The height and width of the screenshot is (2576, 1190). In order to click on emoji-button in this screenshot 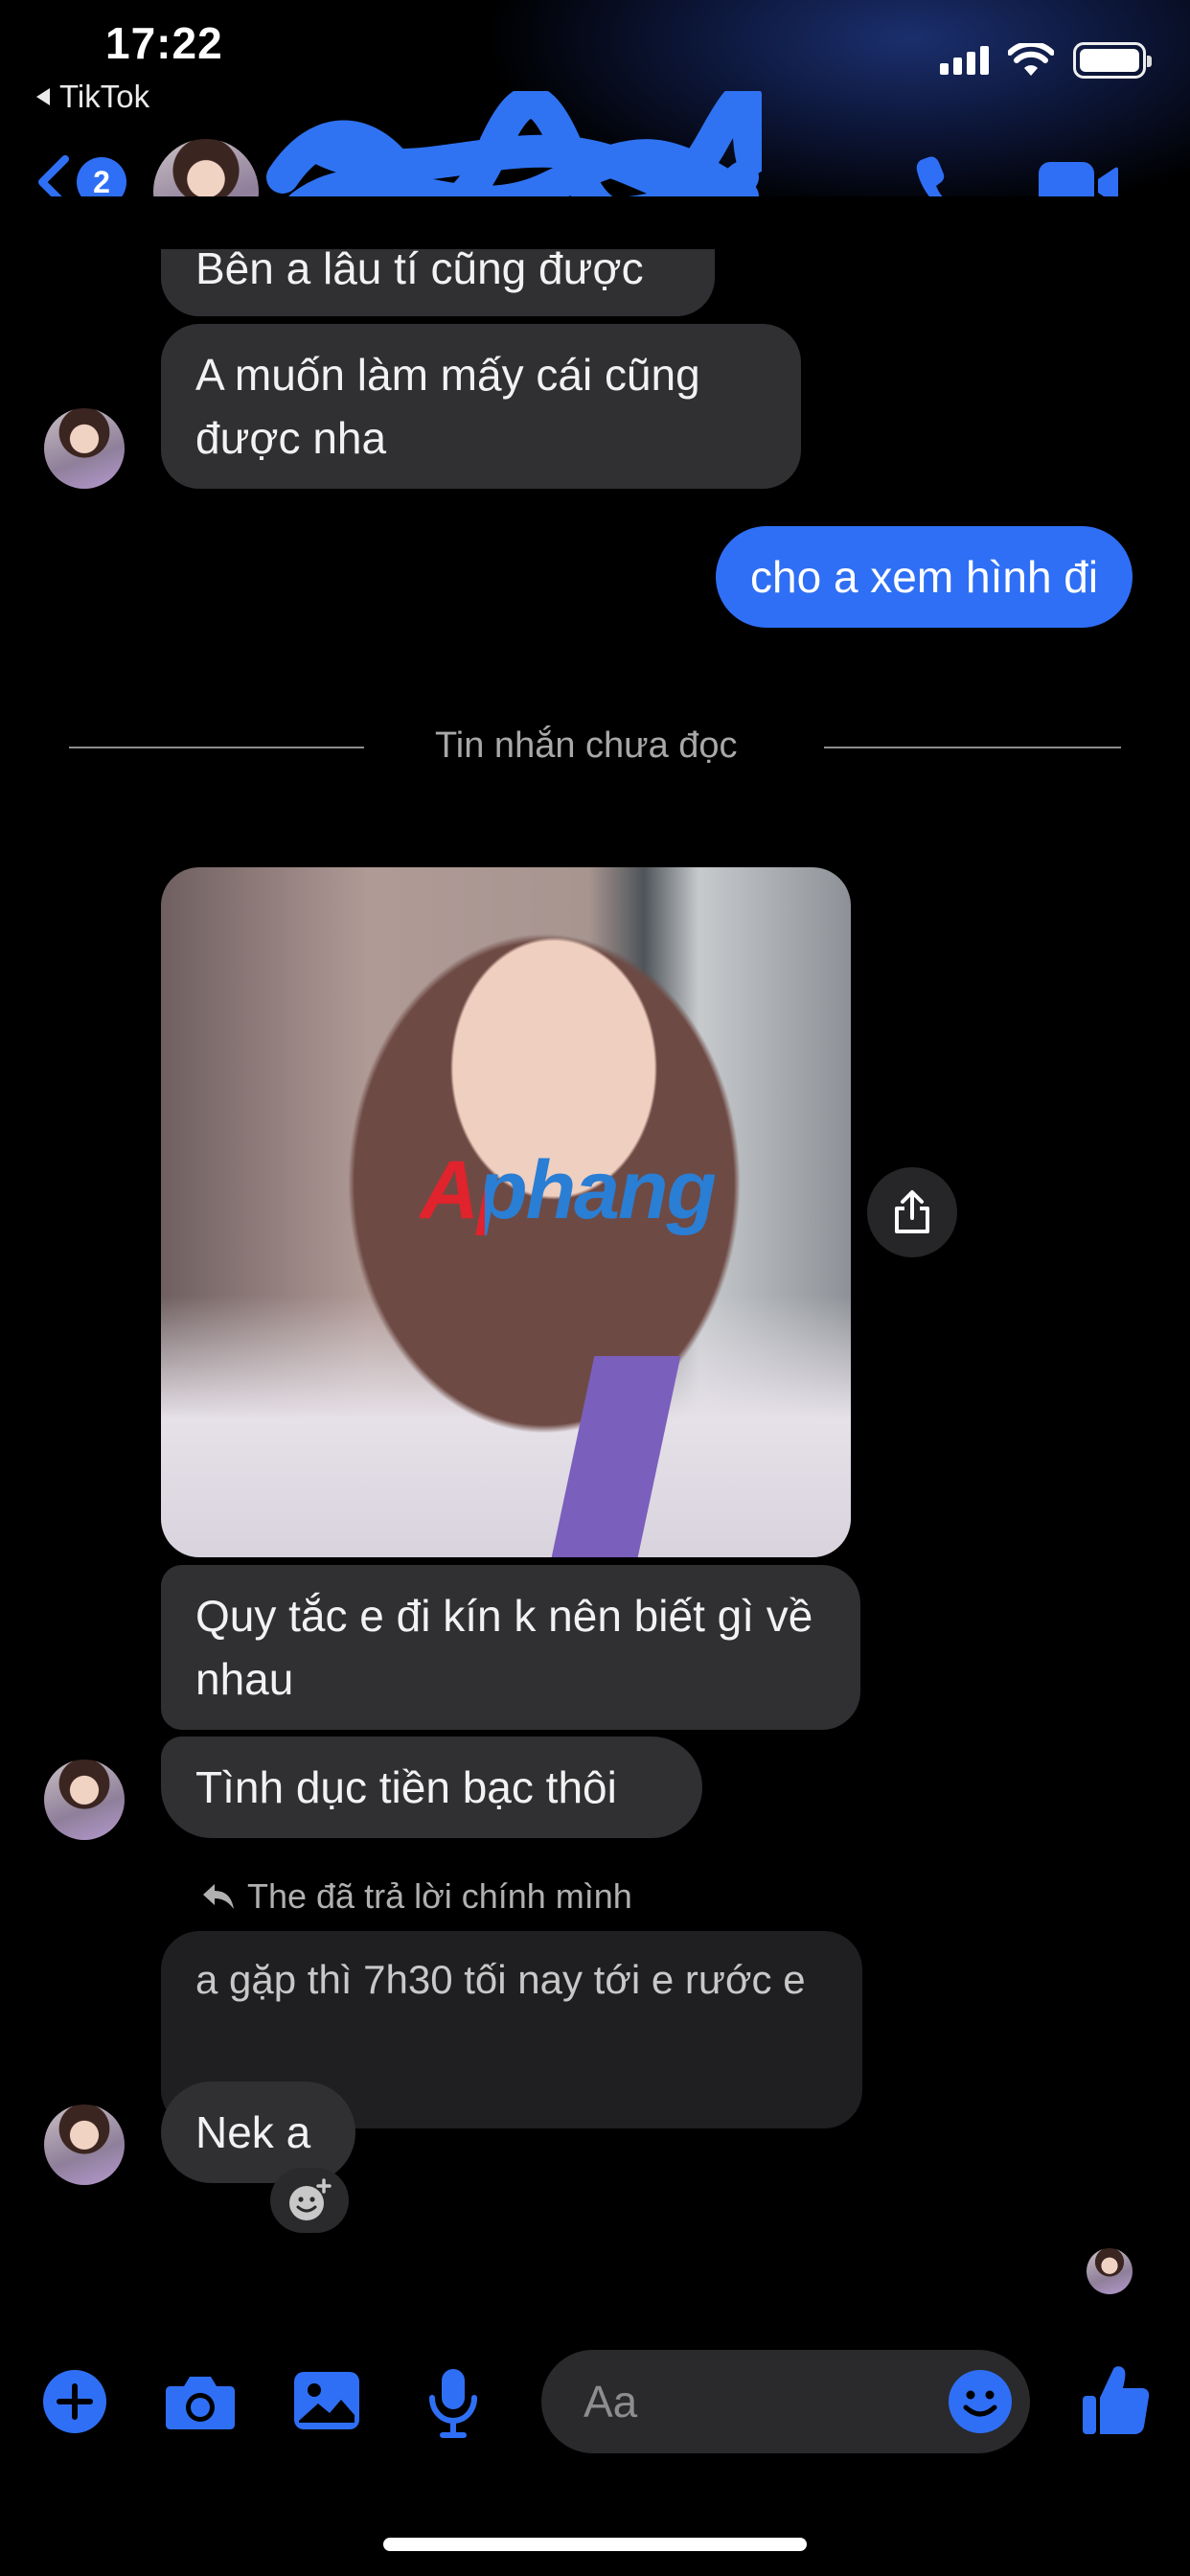, I will do `click(981, 2404)`.